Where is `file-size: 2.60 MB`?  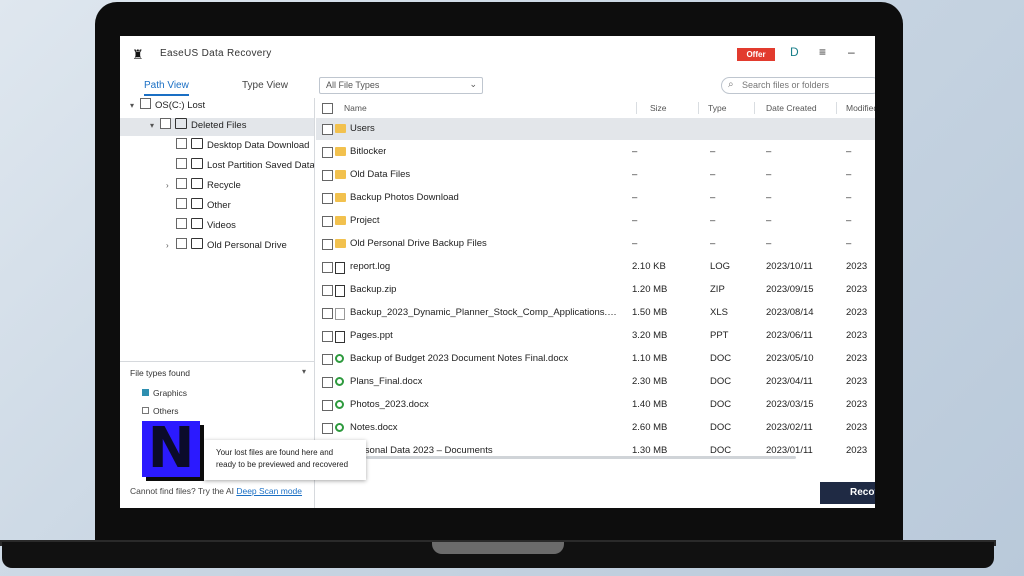 file-size: 2.60 MB is located at coordinates (650, 427).